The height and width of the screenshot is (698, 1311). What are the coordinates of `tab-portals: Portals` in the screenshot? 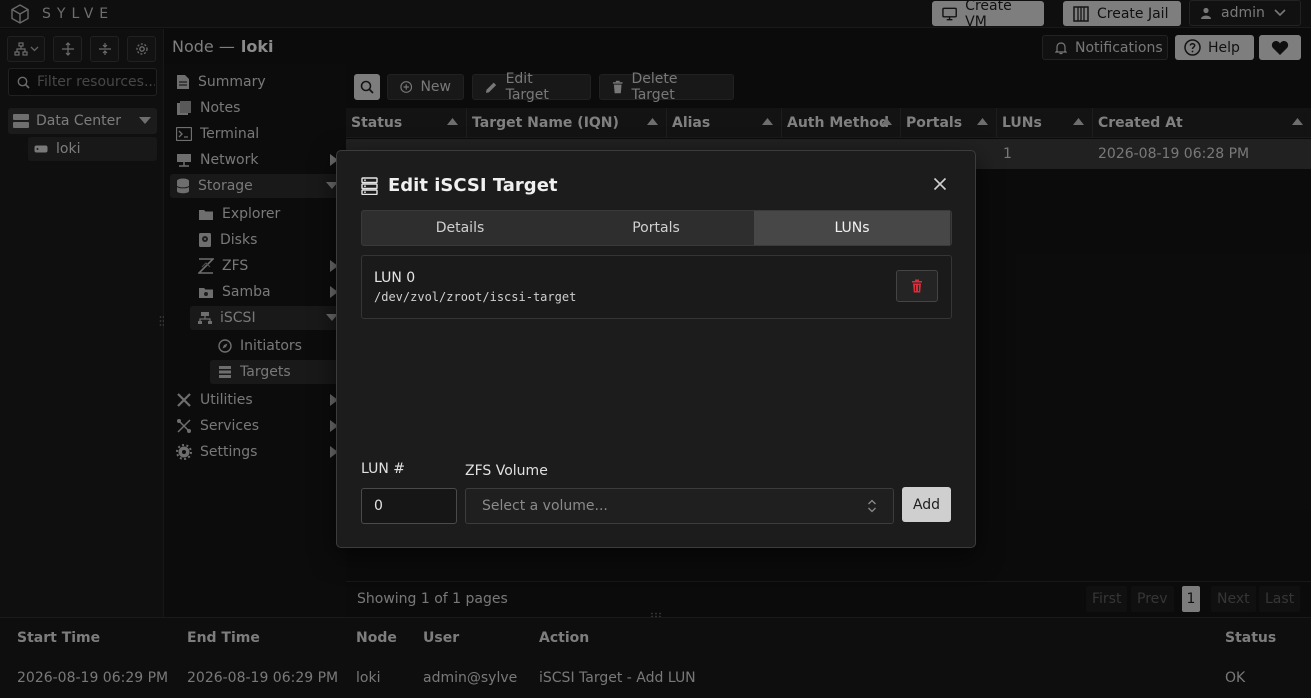 It's located at (656, 228).